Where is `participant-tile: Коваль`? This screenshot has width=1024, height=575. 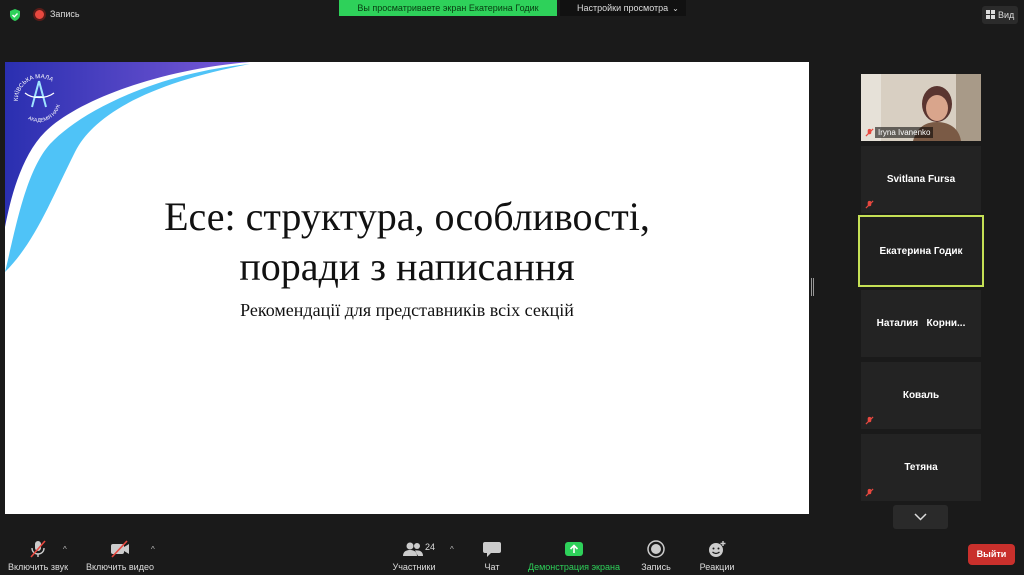 participant-tile: Коваль is located at coordinates (921, 395).